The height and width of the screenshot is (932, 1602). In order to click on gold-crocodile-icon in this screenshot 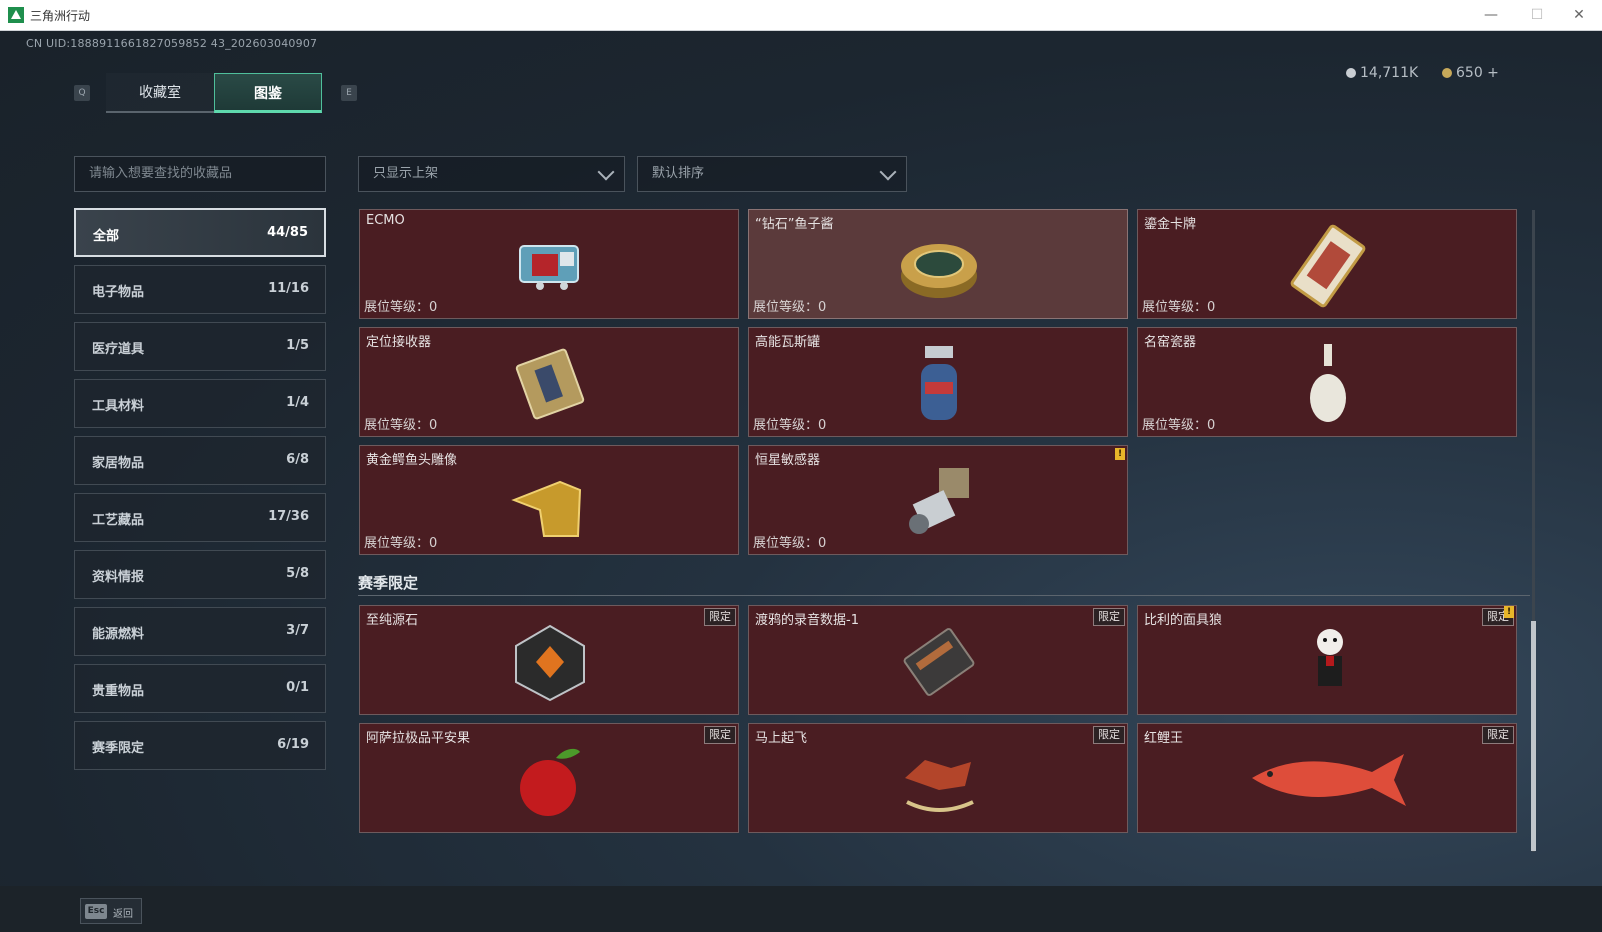, I will do `click(546, 508)`.